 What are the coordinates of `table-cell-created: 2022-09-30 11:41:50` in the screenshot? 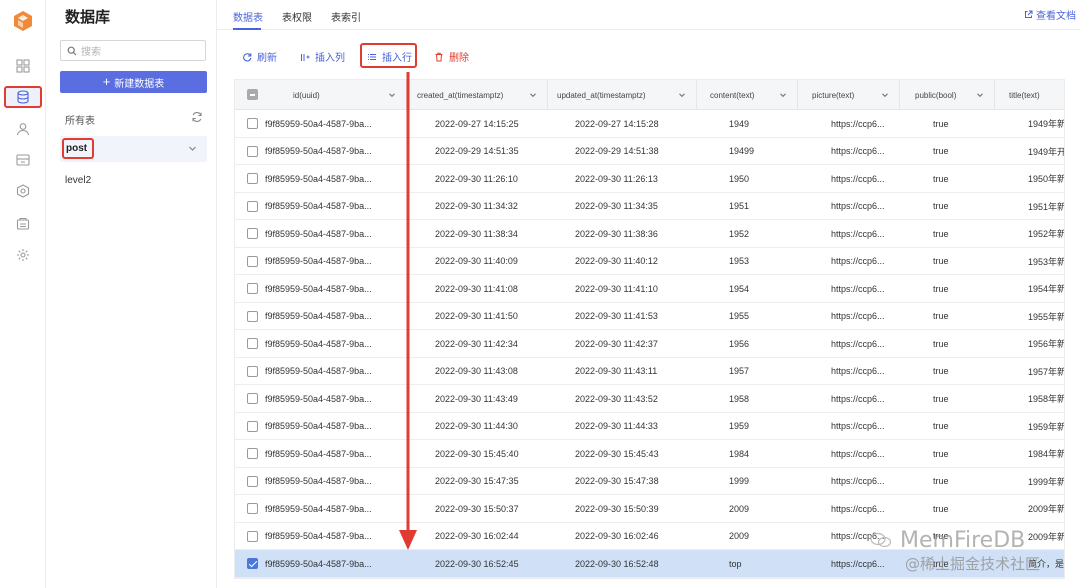 It's located at (491, 316).